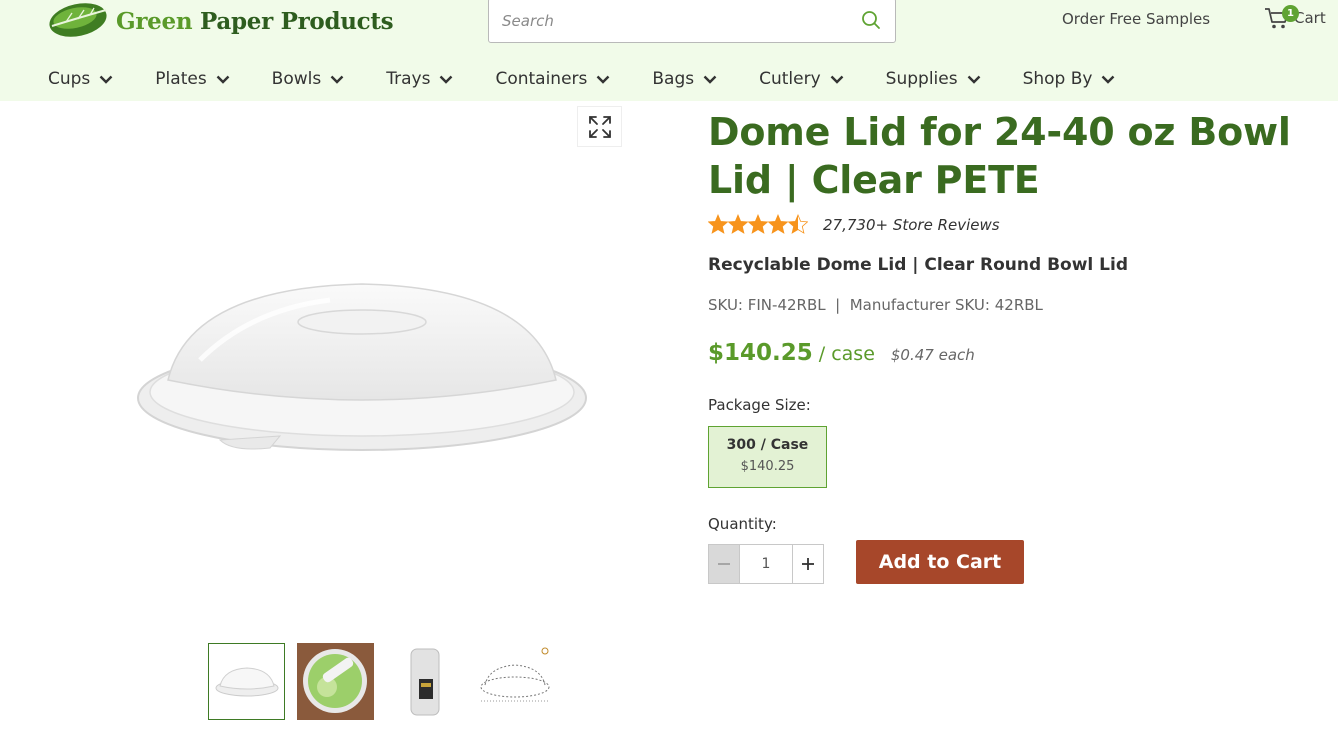 The image size is (1338, 751). I want to click on store-reviews-link: 27,730+ Store Reviews, so click(911, 225).